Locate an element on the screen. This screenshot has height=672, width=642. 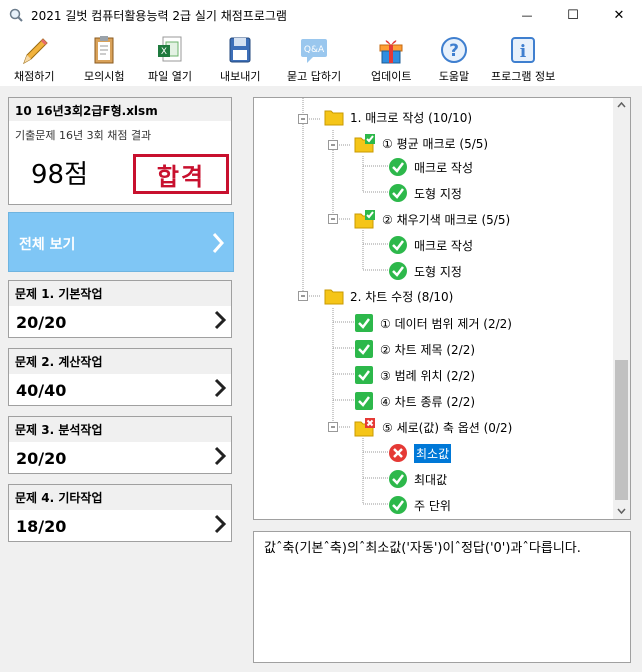
update-button: 업데이트 is located at coordinates (391, 59).